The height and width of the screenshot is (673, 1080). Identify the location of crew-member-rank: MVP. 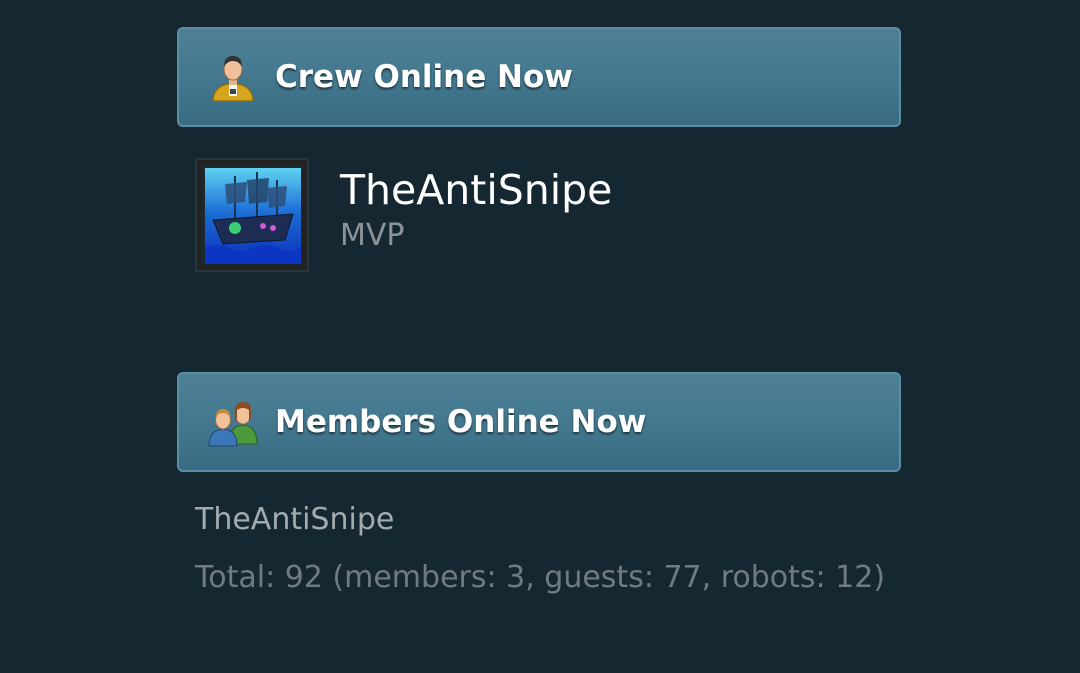
(372, 235).